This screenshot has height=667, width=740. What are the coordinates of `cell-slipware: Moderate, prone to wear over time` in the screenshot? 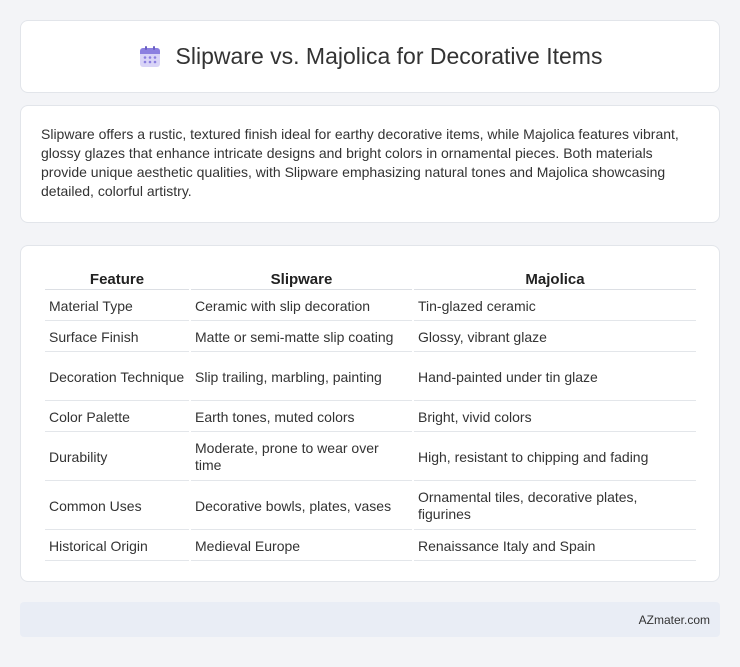 It's located at (301, 457).